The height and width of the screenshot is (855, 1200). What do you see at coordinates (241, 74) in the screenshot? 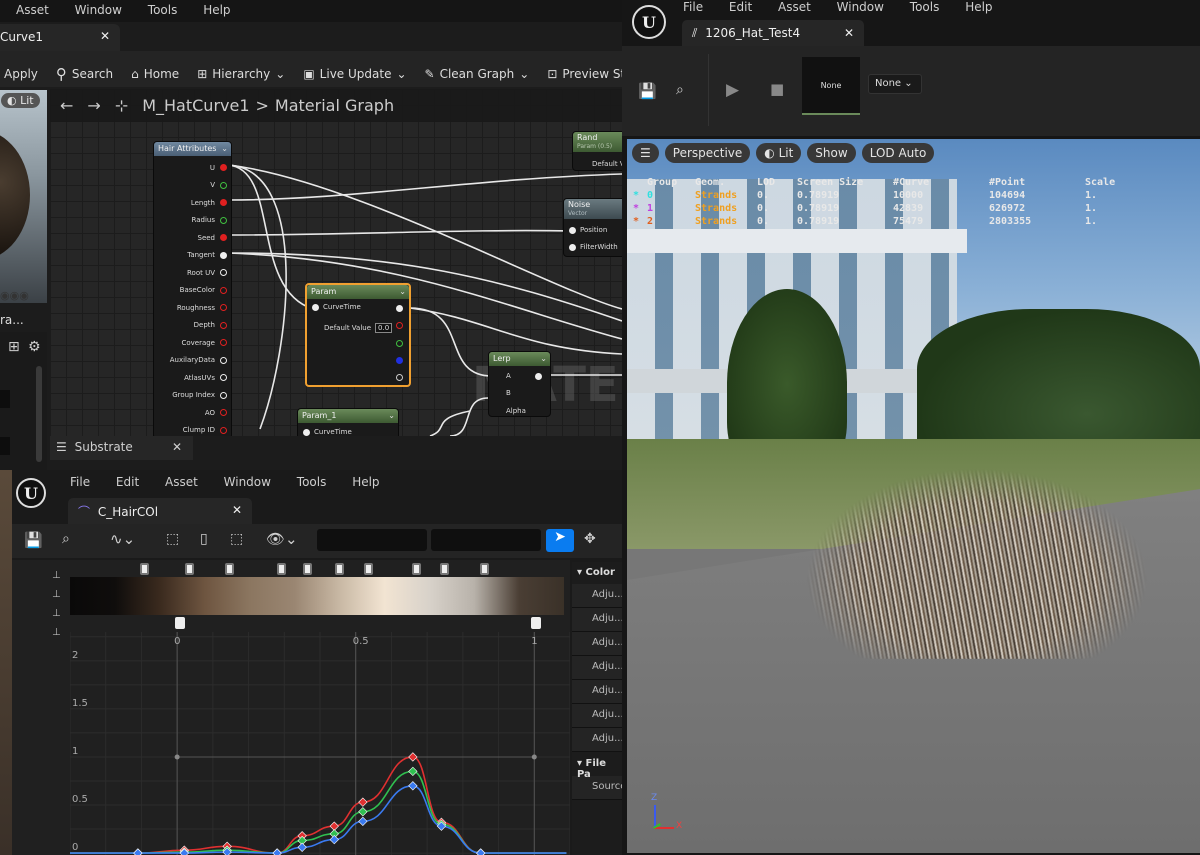
I see `hierarchy-button: ⊞ Hierarchy ⌄` at bounding box center [241, 74].